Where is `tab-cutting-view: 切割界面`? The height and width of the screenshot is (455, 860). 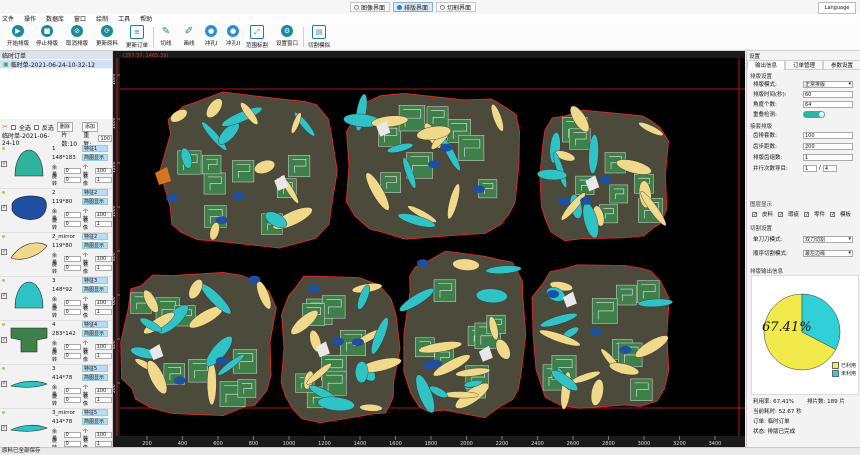 tab-cutting-view: 切割界面 is located at coordinates (456, 7).